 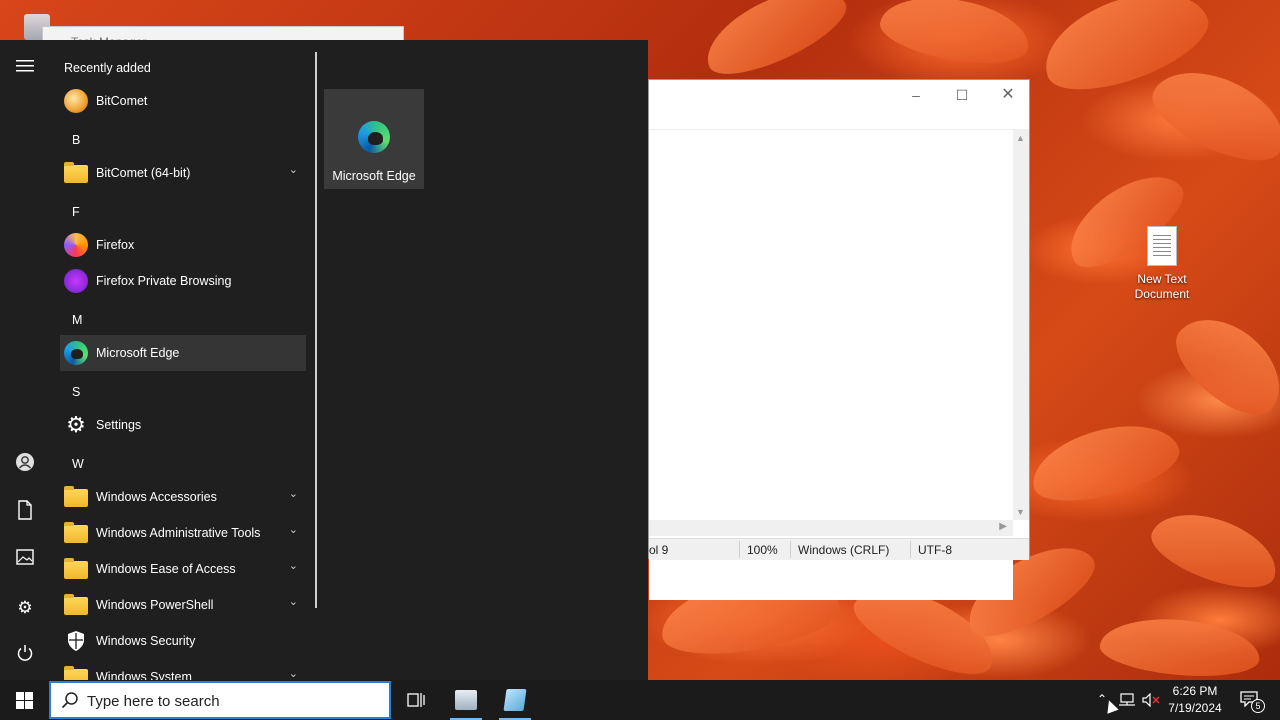 I want to click on document-icon, so click(x=25, y=512).